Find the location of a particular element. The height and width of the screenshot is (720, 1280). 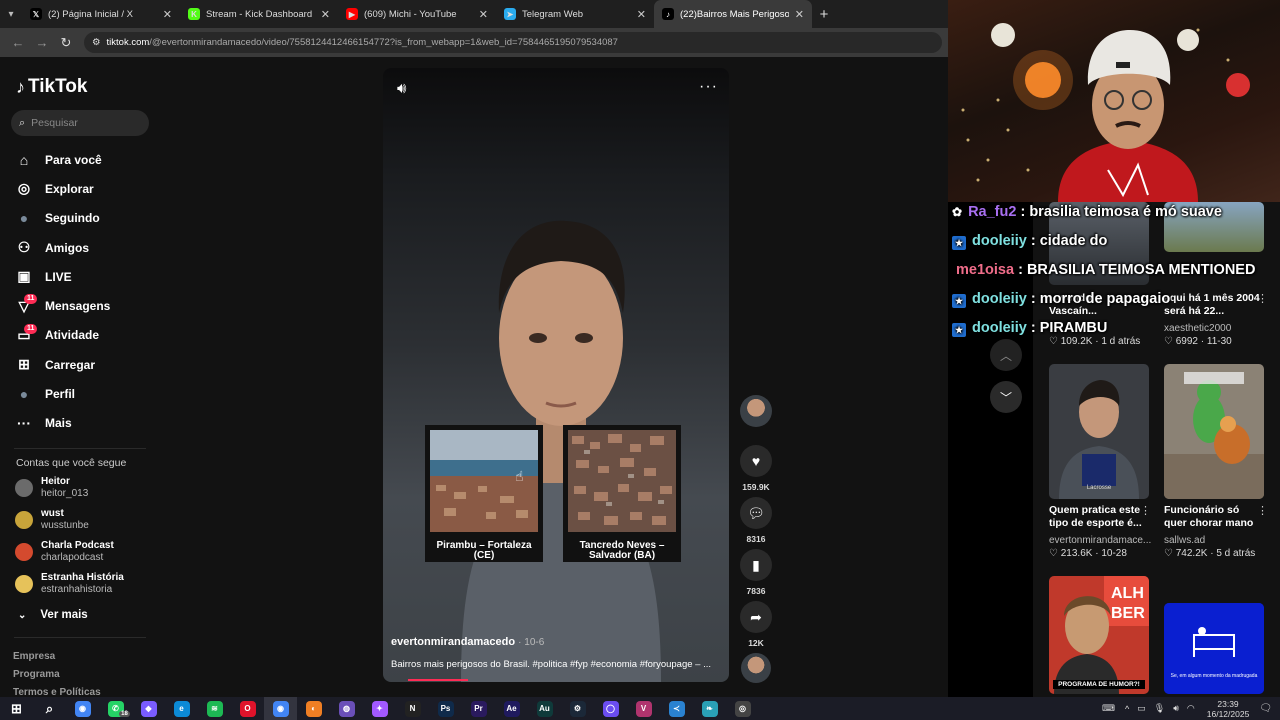

creator-avatar is located at coordinates (756, 411).